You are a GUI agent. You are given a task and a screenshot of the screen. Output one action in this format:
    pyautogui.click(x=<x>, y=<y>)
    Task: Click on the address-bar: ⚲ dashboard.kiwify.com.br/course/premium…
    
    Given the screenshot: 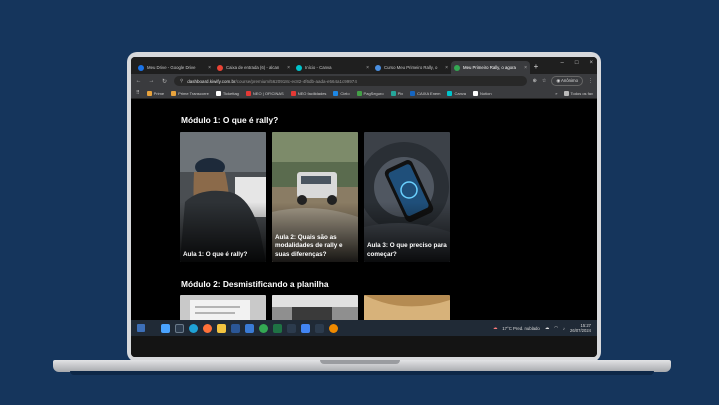 What is the action you would take?
    pyautogui.click(x=350, y=81)
    